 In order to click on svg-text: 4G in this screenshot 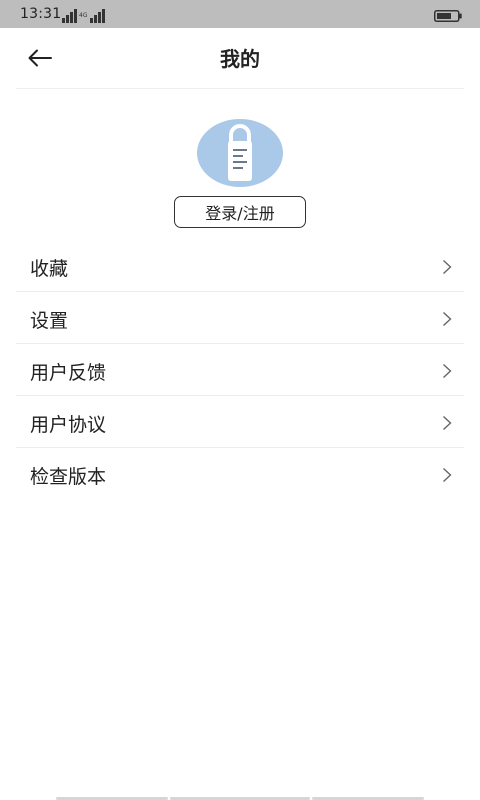, I will do `click(83, 15)`.